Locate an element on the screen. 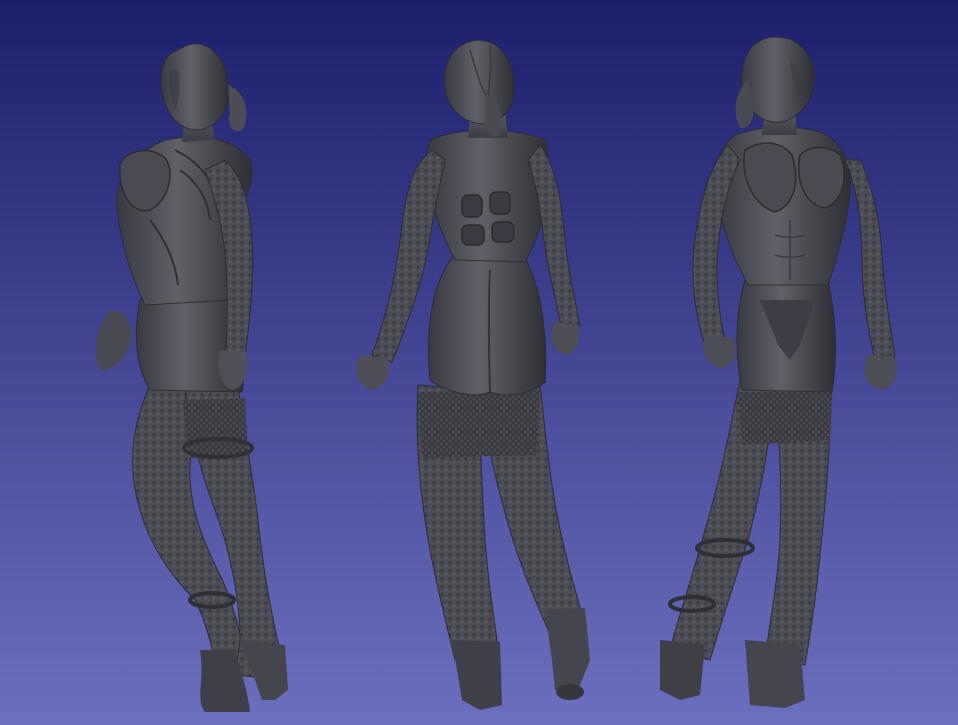 The width and height of the screenshot is (958, 725). figure-seam-line is located at coordinates (489, 331).